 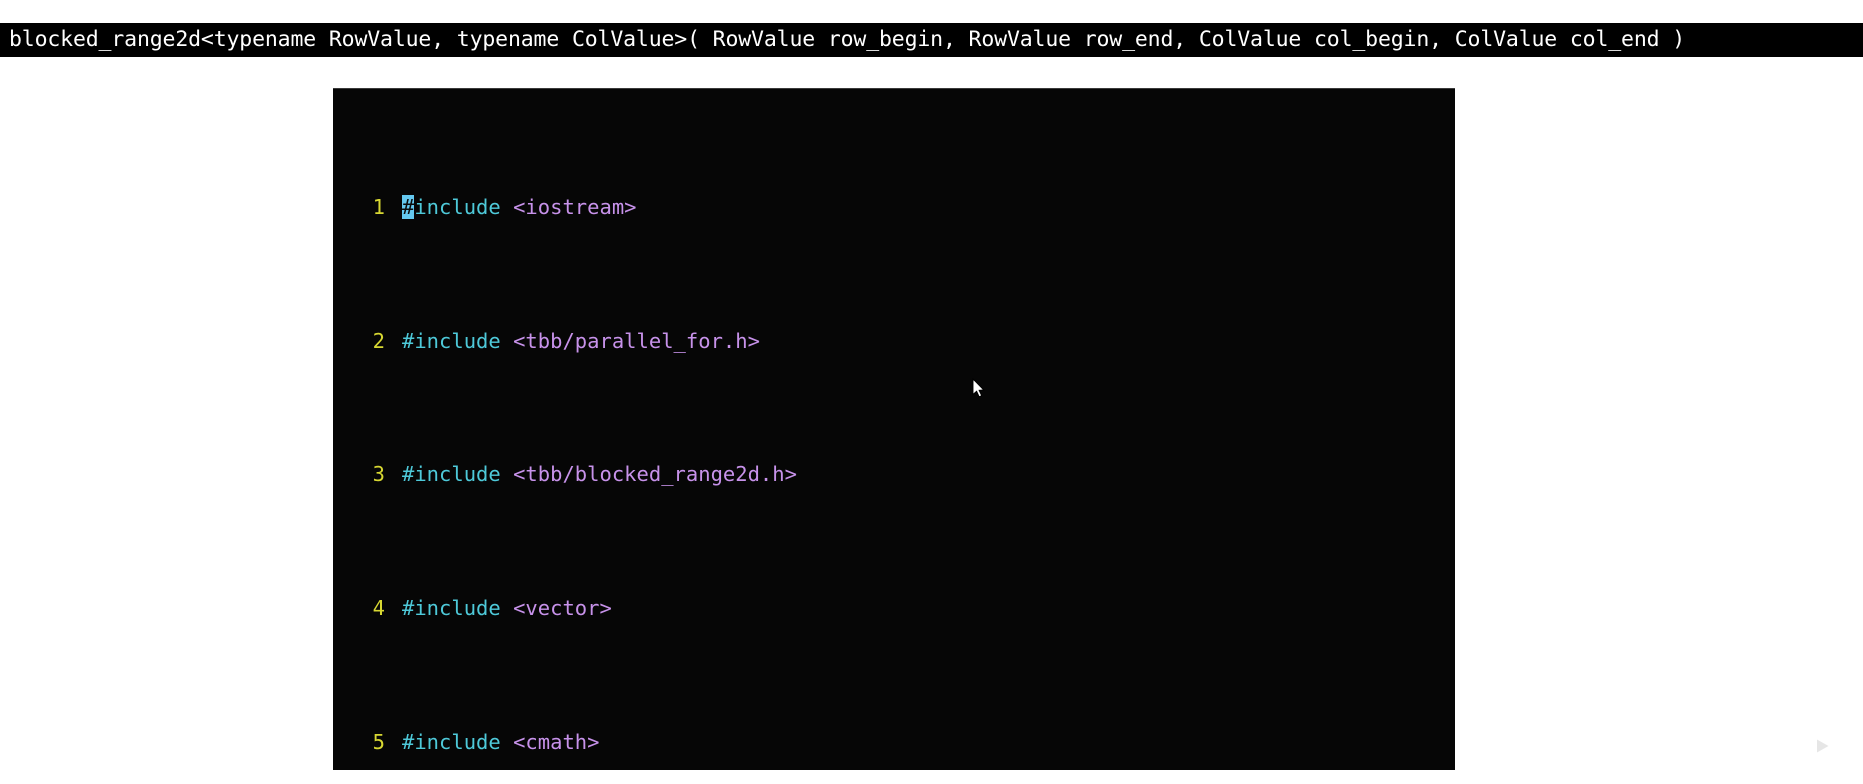 What do you see at coordinates (599, 474) in the screenshot?
I see `code-line-content: #include <tbb/blocked_range2d.h>` at bounding box center [599, 474].